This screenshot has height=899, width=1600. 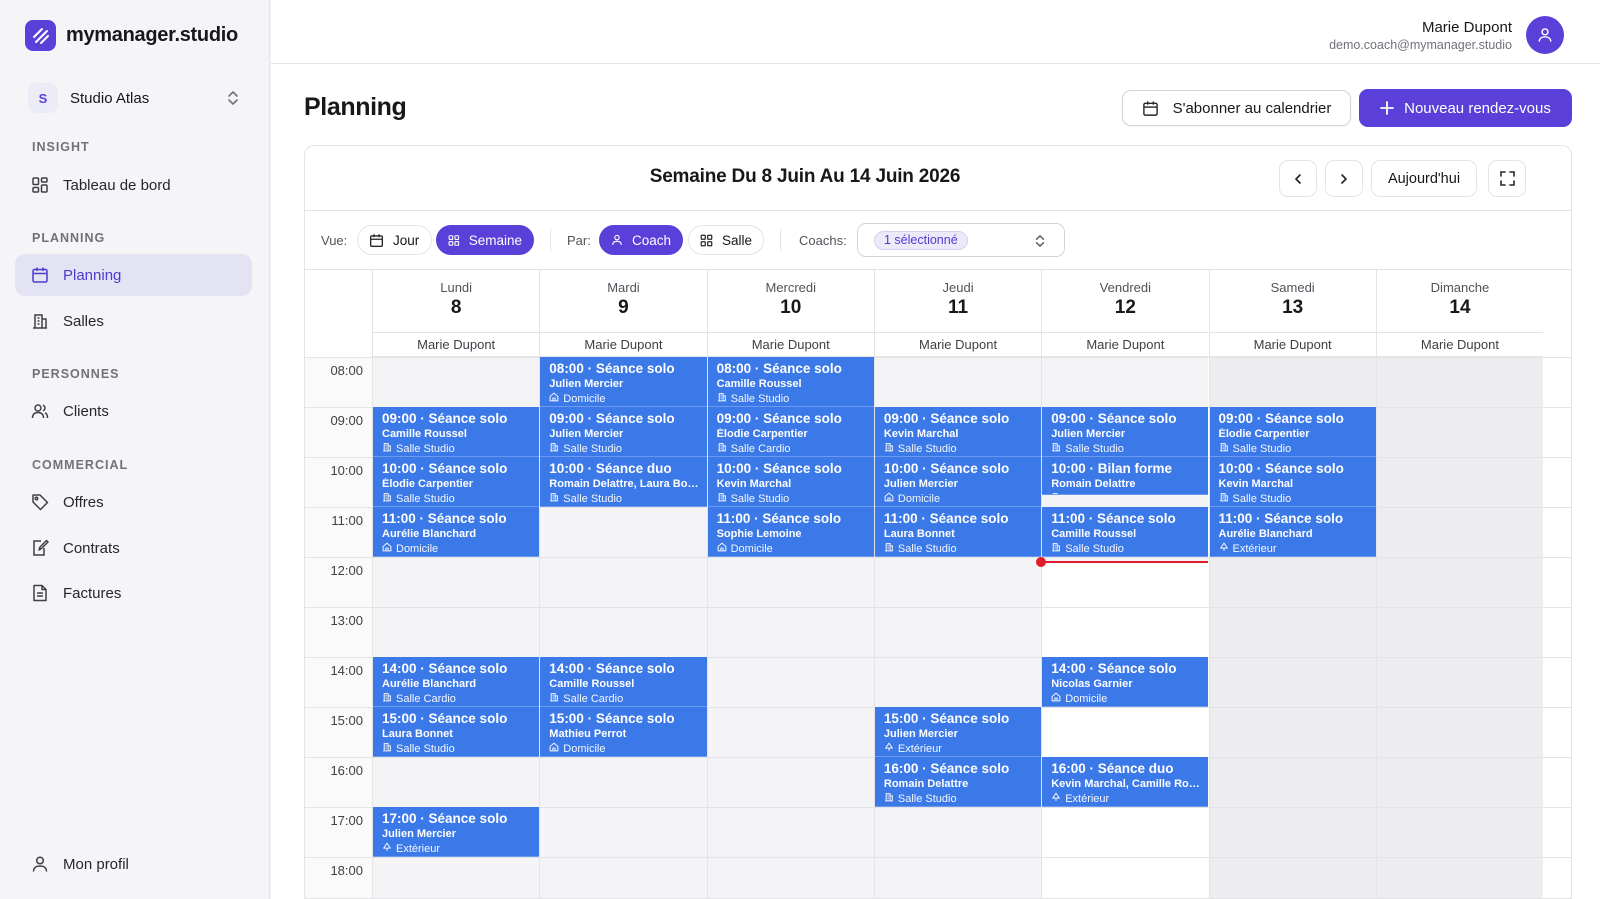 What do you see at coordinates (1087, 798) in the screenshot?
I see `event-location-label: Extérieur` at bounding box center [1087, 798].